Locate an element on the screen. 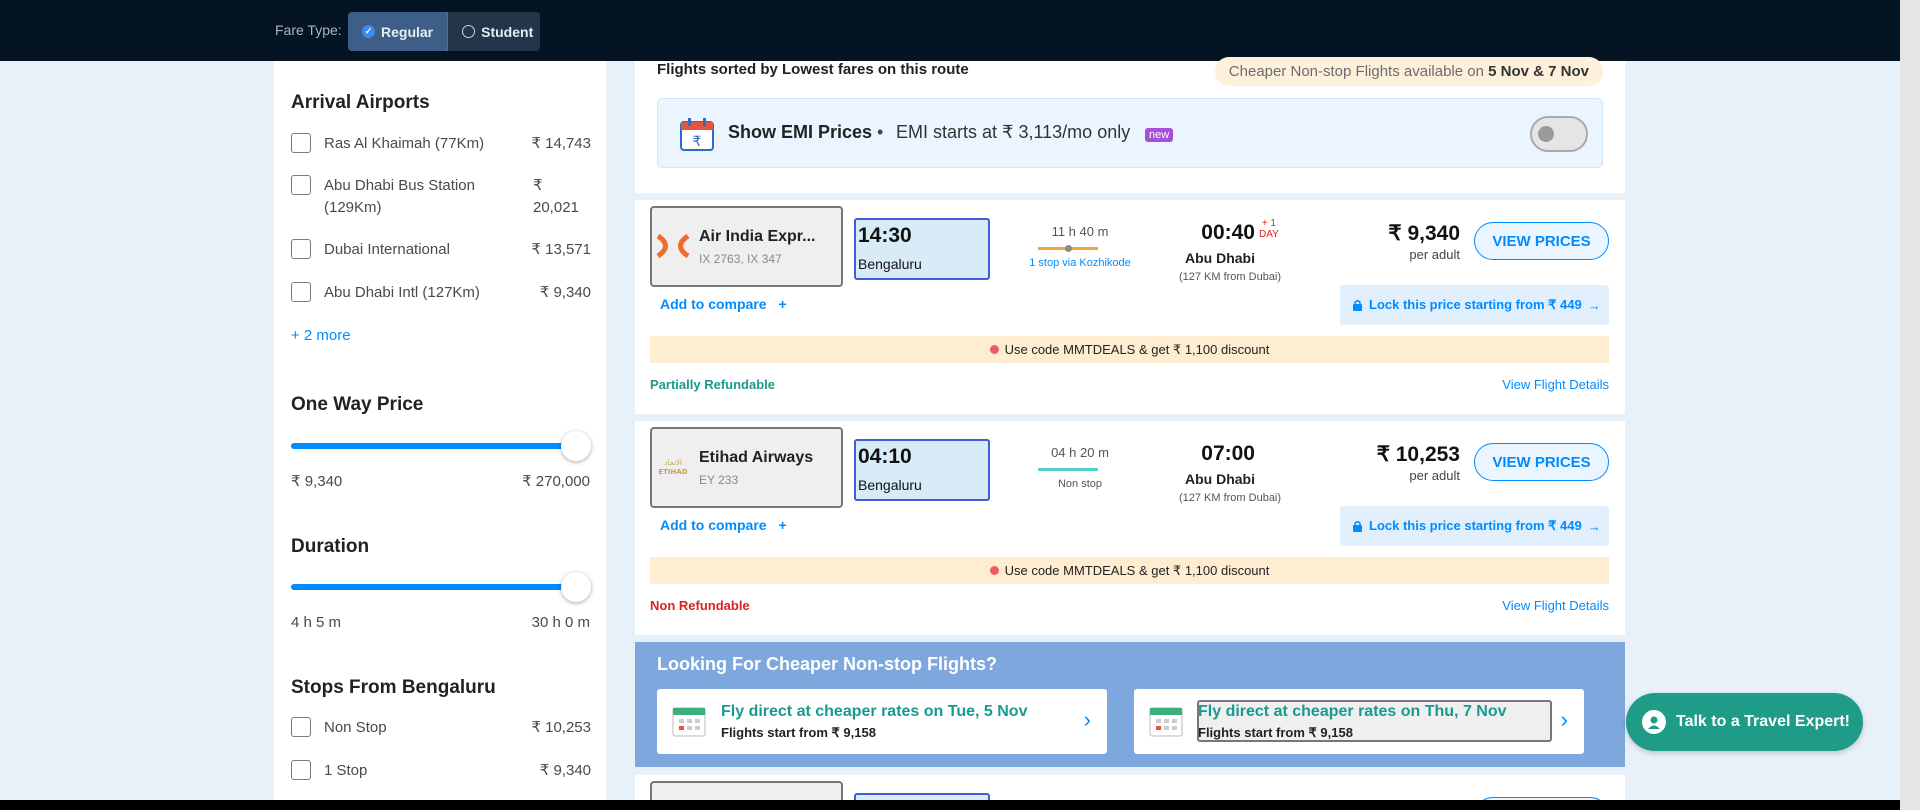 The image size is (1920, 810). refund-status: Partially Refundable is located at coordinates (712, 384).